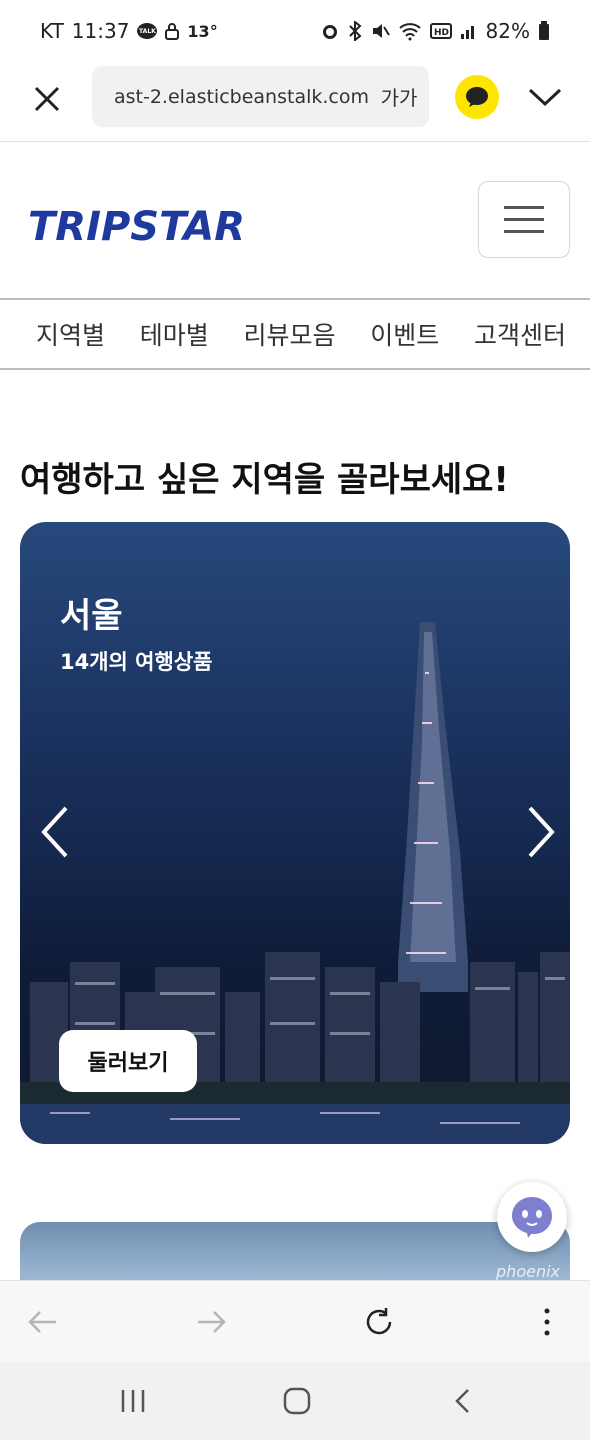 This screenshot has width=590, height=1440. Describe the element at coordinates (404, 334) in the screenshot. I see `nav-item-events: 이벤트` at that location.